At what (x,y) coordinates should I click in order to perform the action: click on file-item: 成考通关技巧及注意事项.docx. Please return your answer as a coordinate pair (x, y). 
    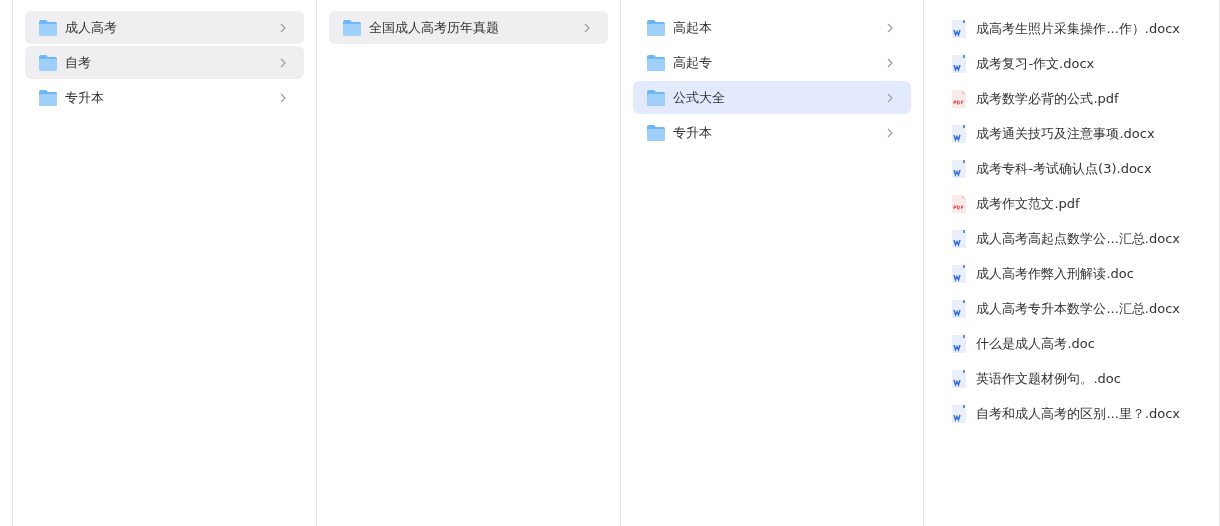
    Looking at the image, I should click on (1065, 133).